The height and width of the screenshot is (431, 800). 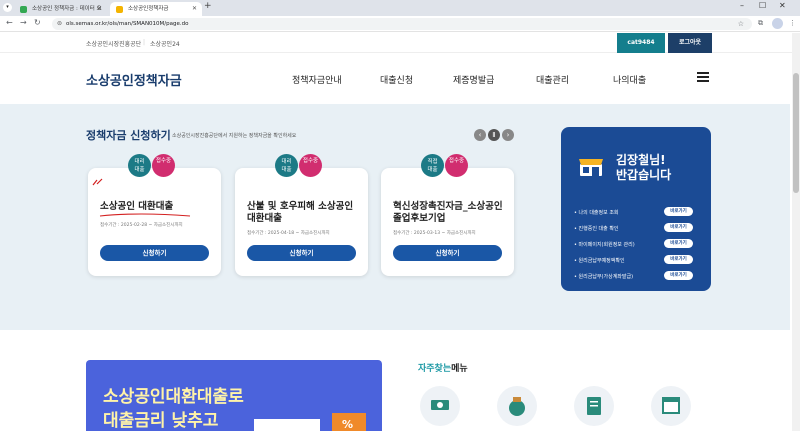 I want to click on bookmark-star-icon: ☆, so click(x=741, y=24).